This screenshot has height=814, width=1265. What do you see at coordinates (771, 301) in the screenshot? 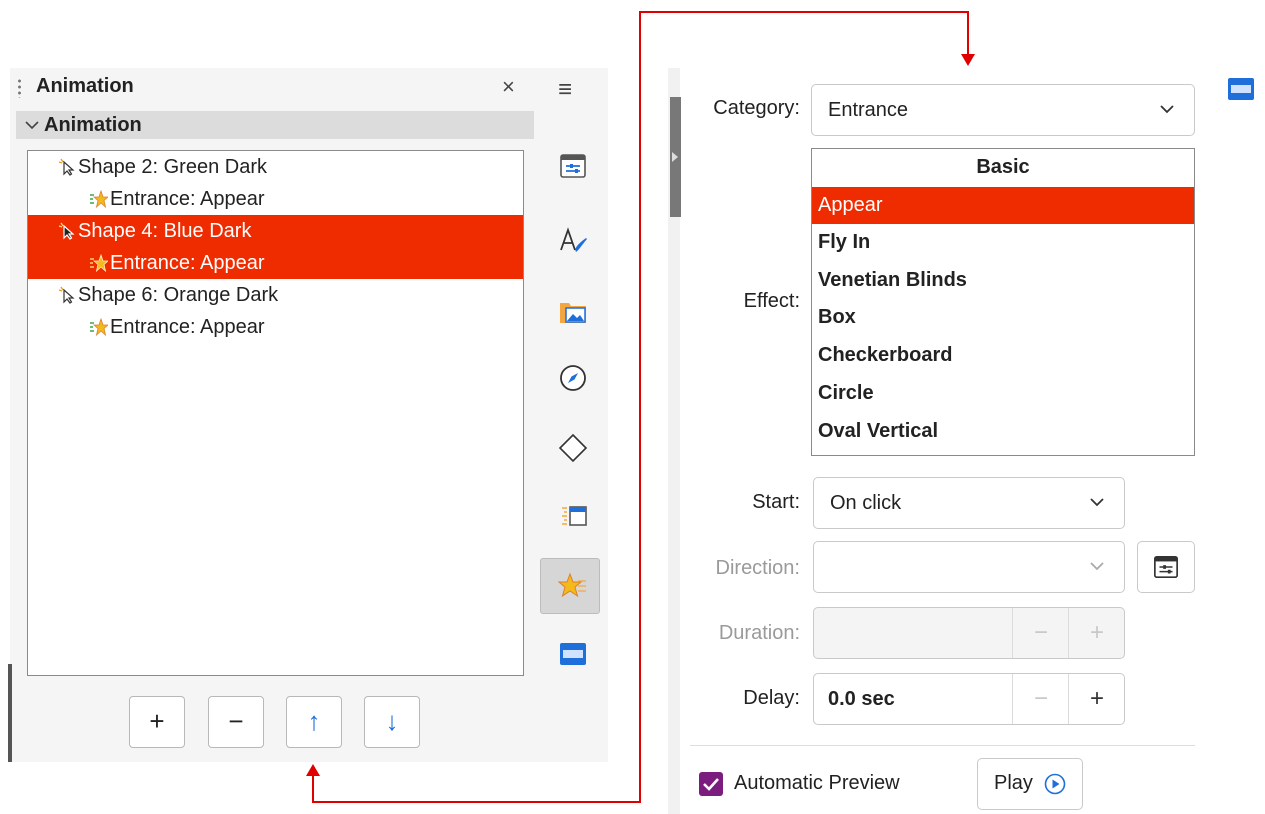
I see `effect-label: Effect:` at bounding box center [771, 301].